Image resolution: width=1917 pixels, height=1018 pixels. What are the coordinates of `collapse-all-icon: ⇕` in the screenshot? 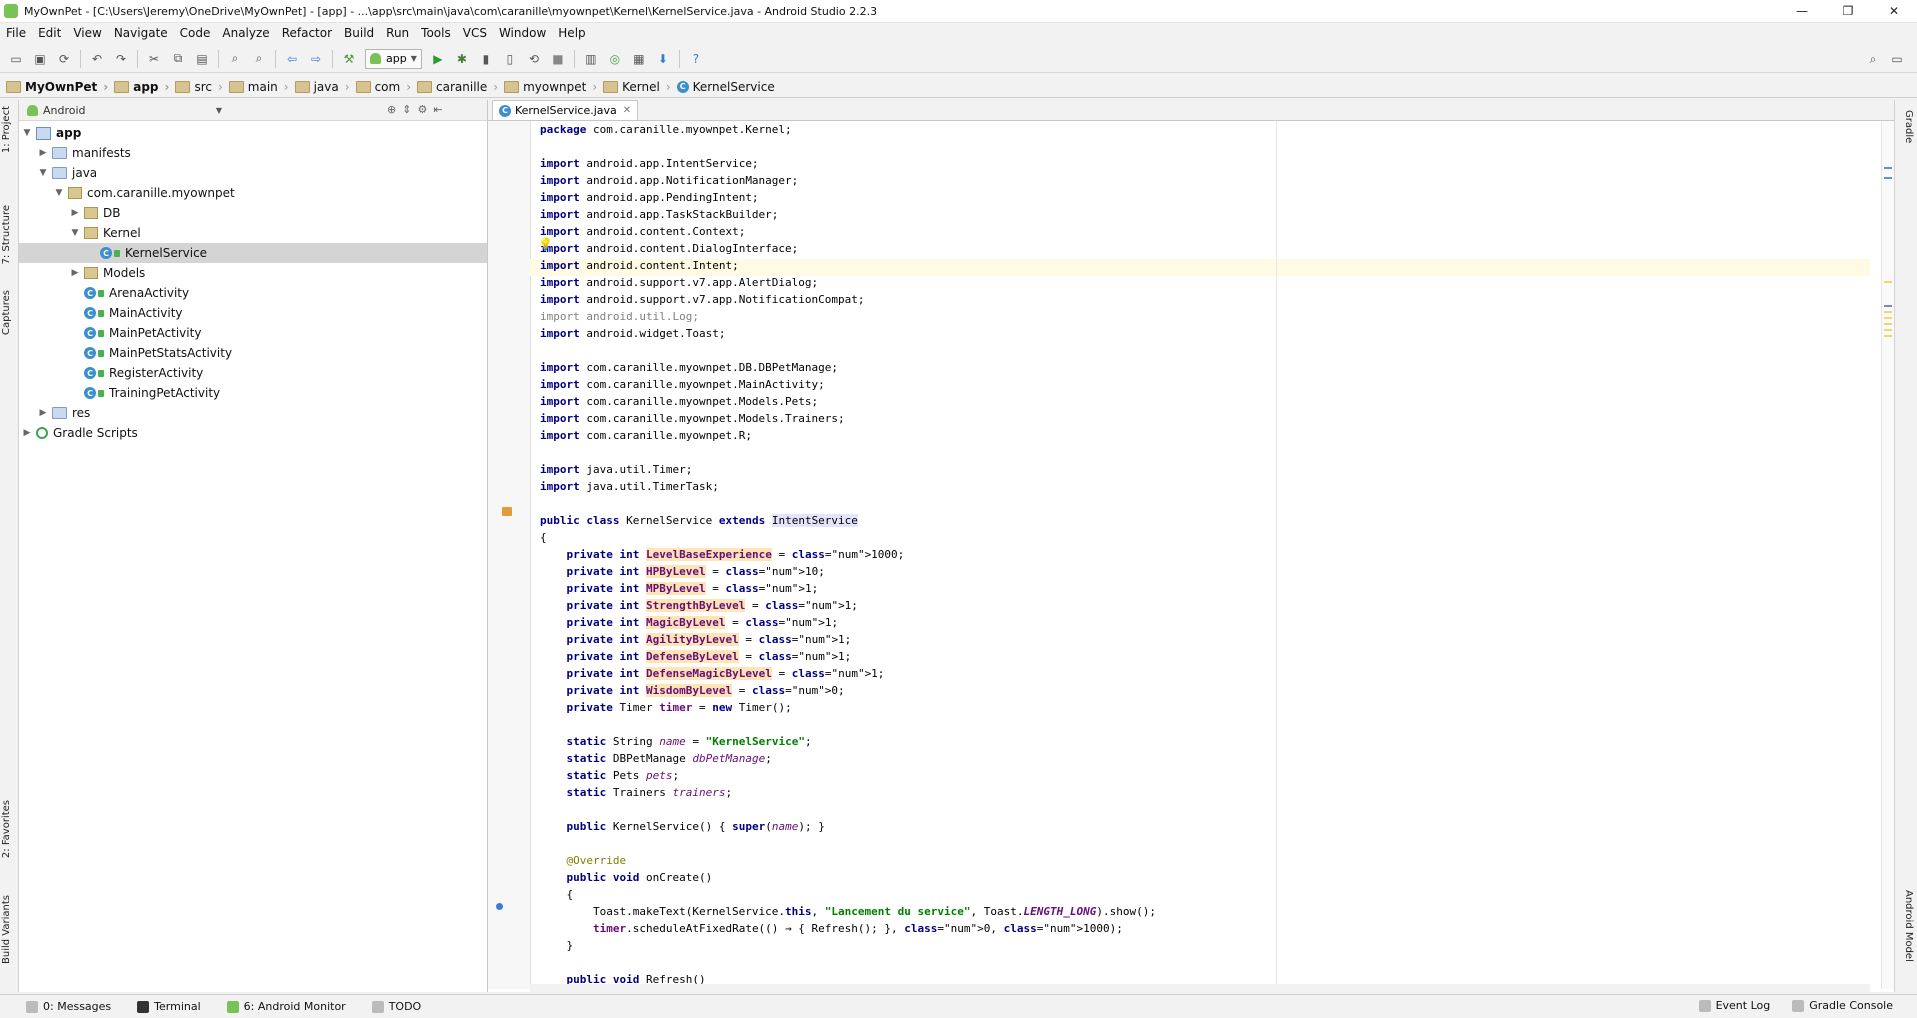 It's located at (406, 109).